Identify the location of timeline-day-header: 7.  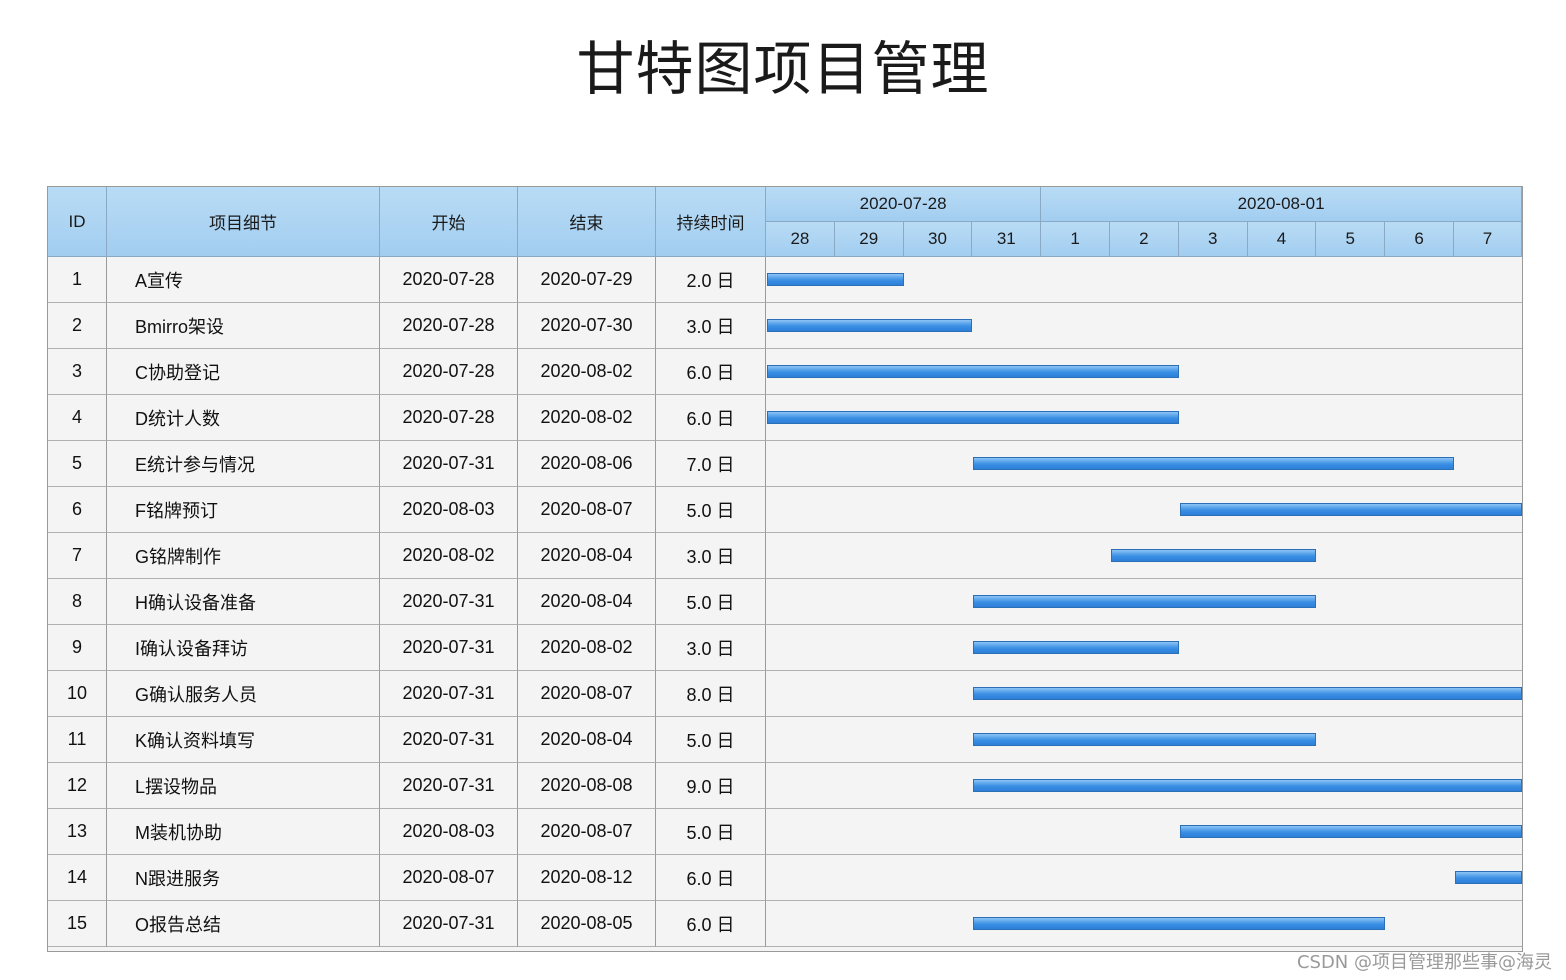
(1488, 239).